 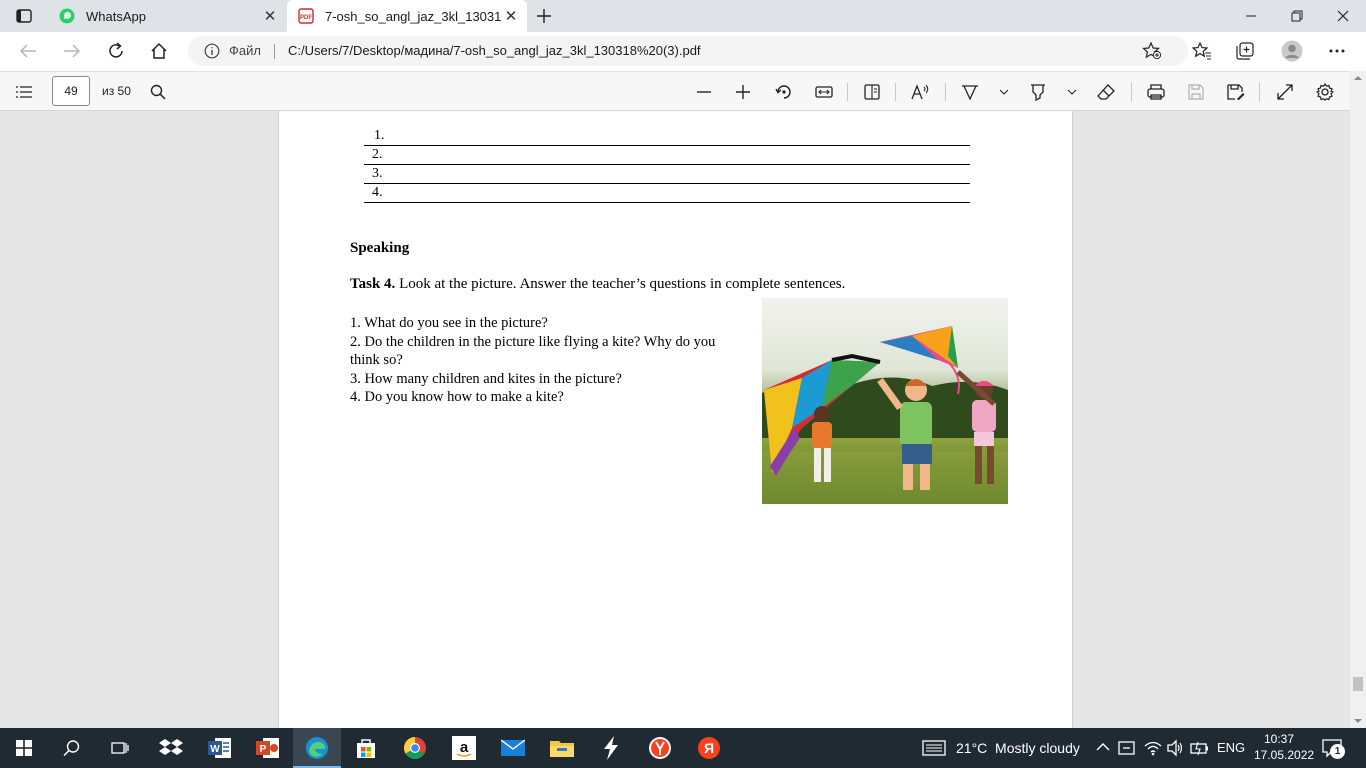 I want to click on edge-icon, so click(x=317, y=748).